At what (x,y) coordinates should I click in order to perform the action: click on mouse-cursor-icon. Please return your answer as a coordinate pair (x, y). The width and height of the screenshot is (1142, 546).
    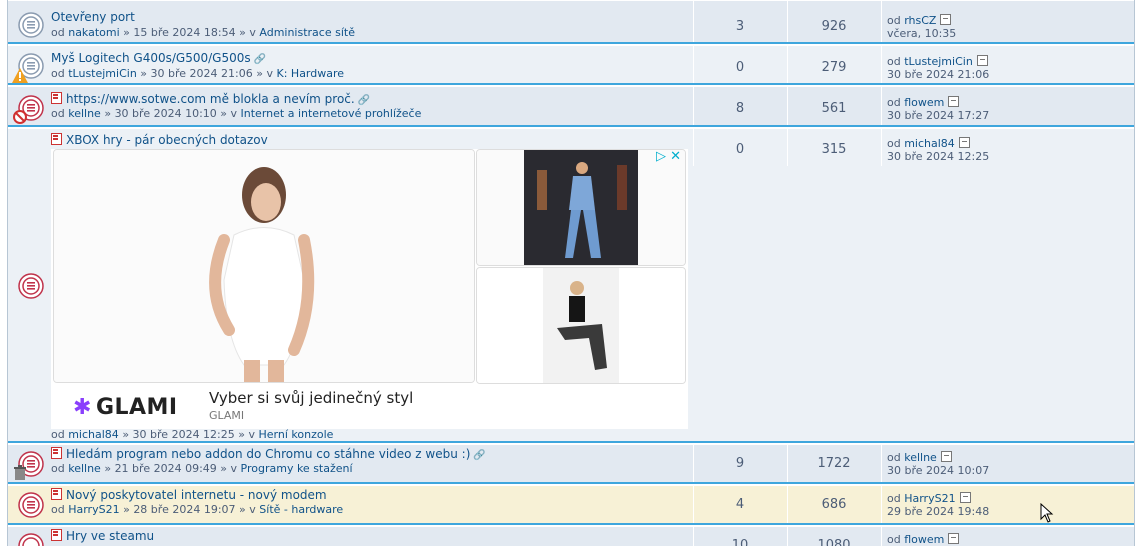
    Looking at the image, I should click on (1047, 513).